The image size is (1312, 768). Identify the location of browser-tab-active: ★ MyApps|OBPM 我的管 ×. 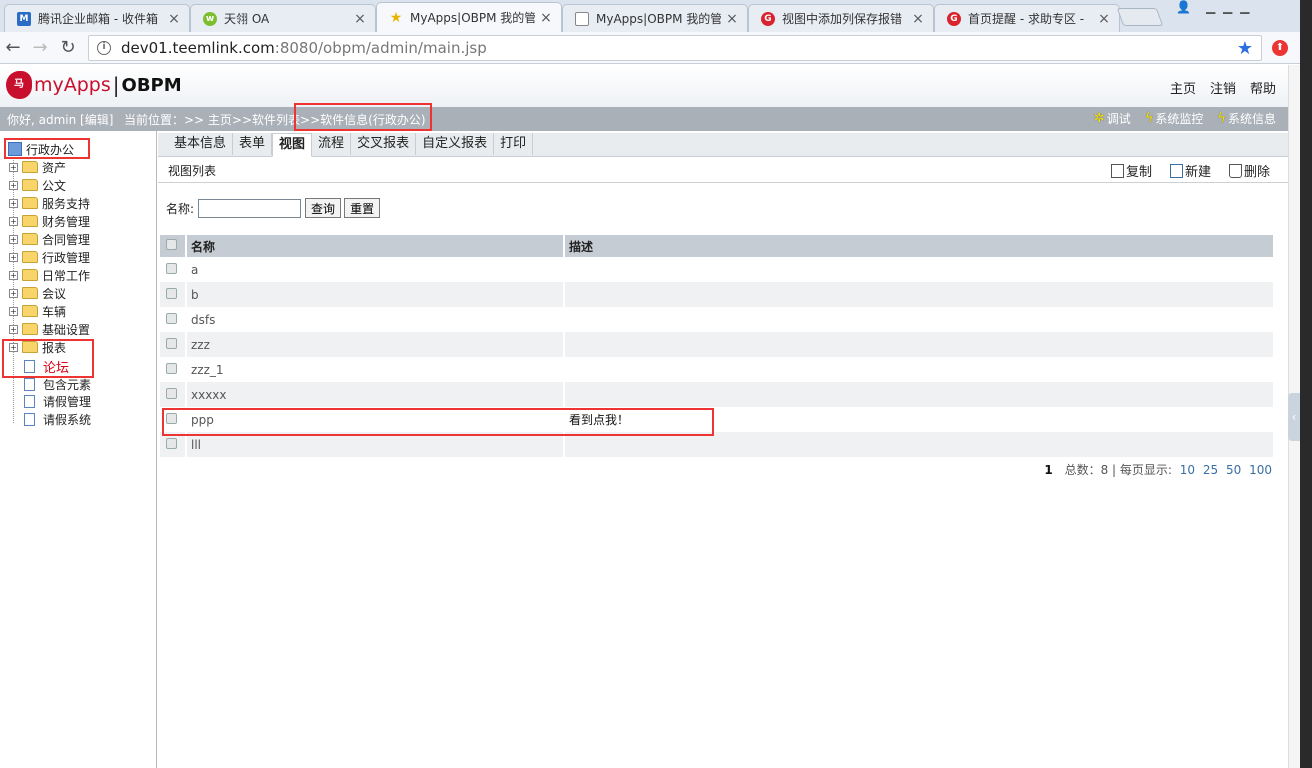
(469, 17).